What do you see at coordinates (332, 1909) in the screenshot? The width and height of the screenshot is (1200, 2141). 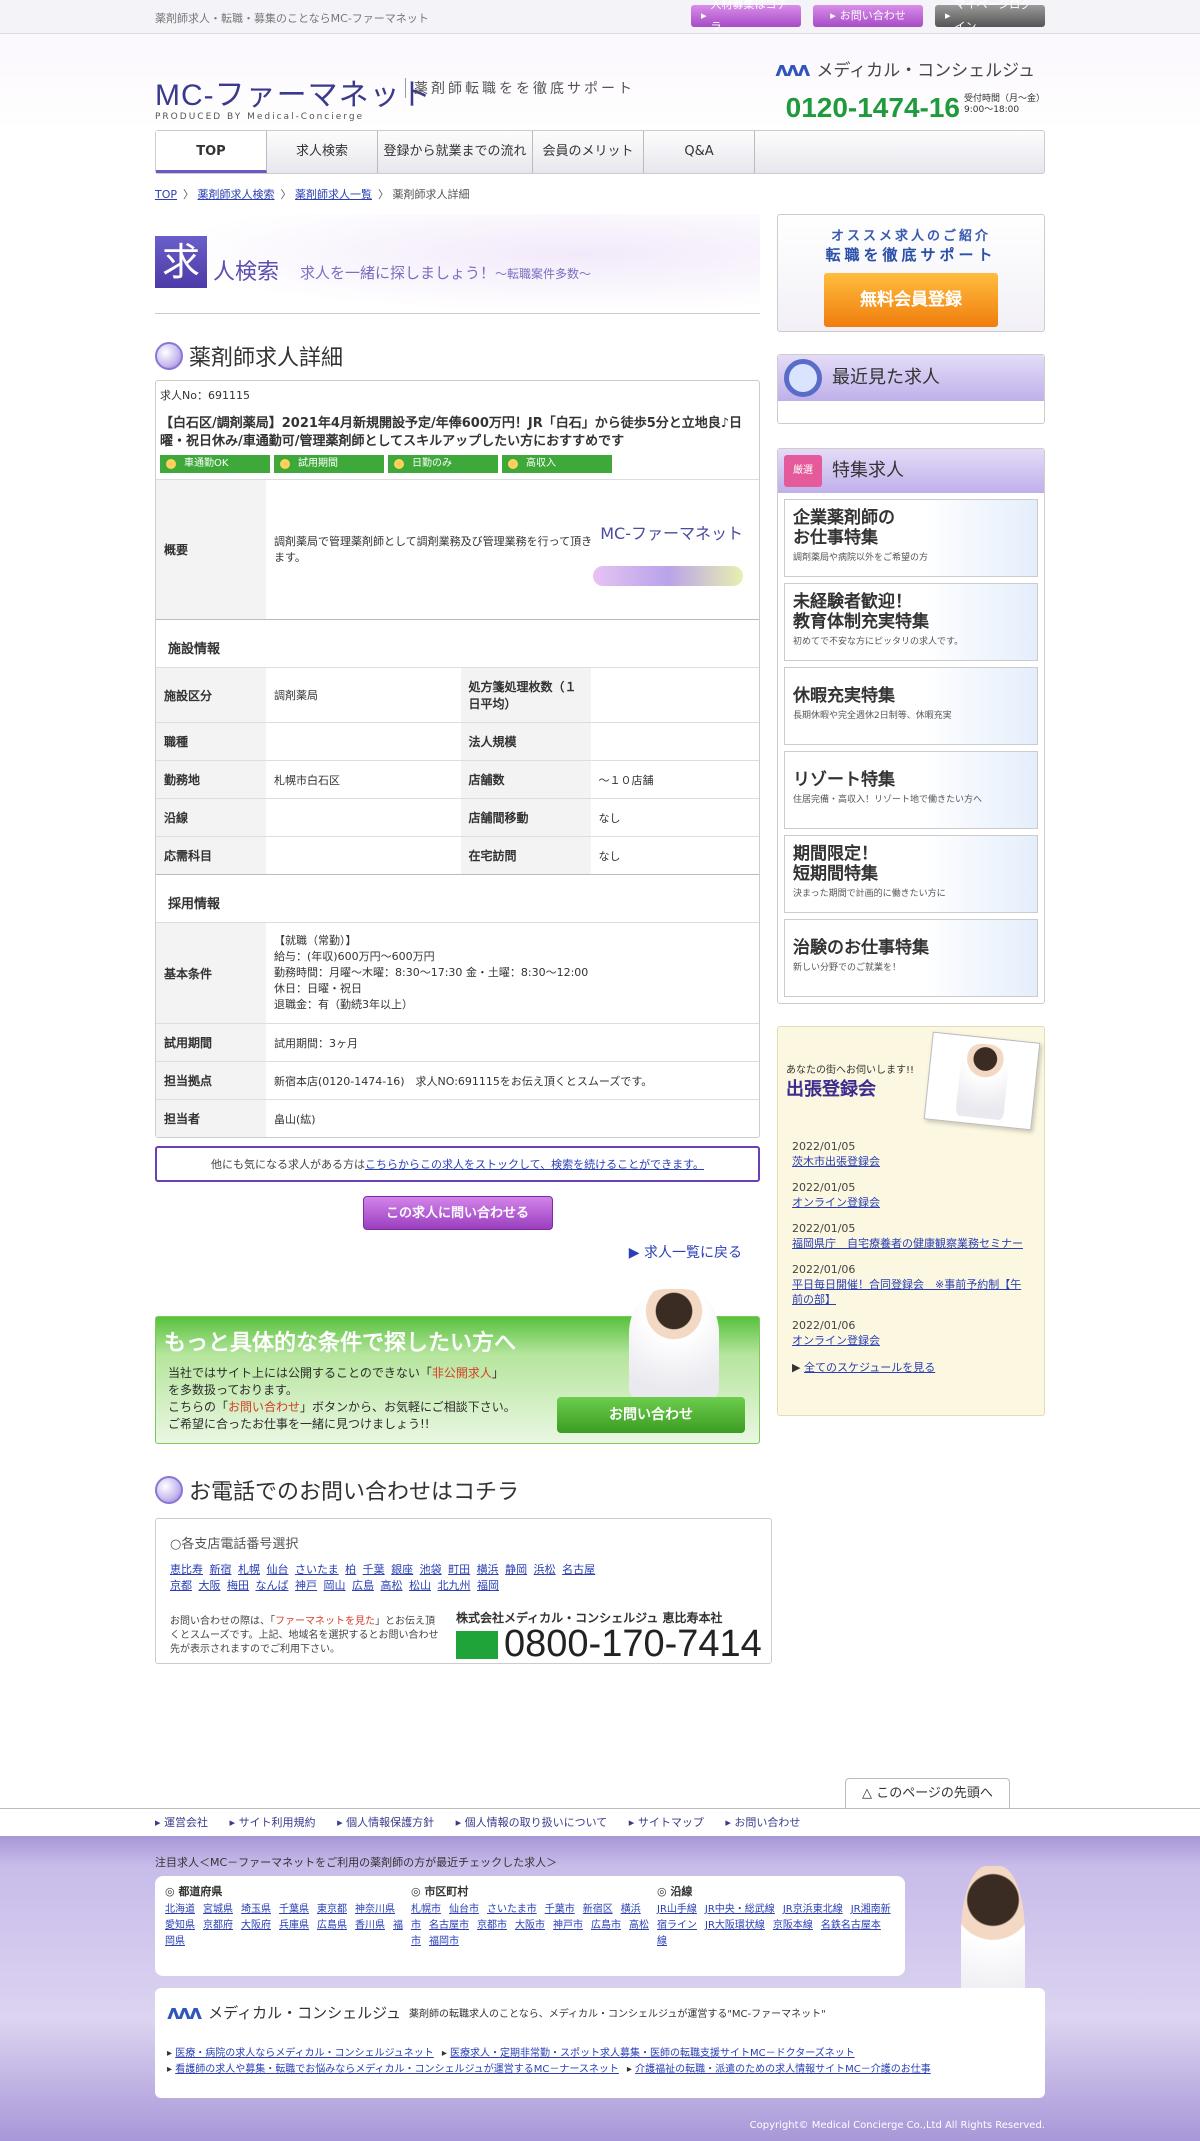 I see `pref-link: 東京都` at bounding box center [332, 1909].